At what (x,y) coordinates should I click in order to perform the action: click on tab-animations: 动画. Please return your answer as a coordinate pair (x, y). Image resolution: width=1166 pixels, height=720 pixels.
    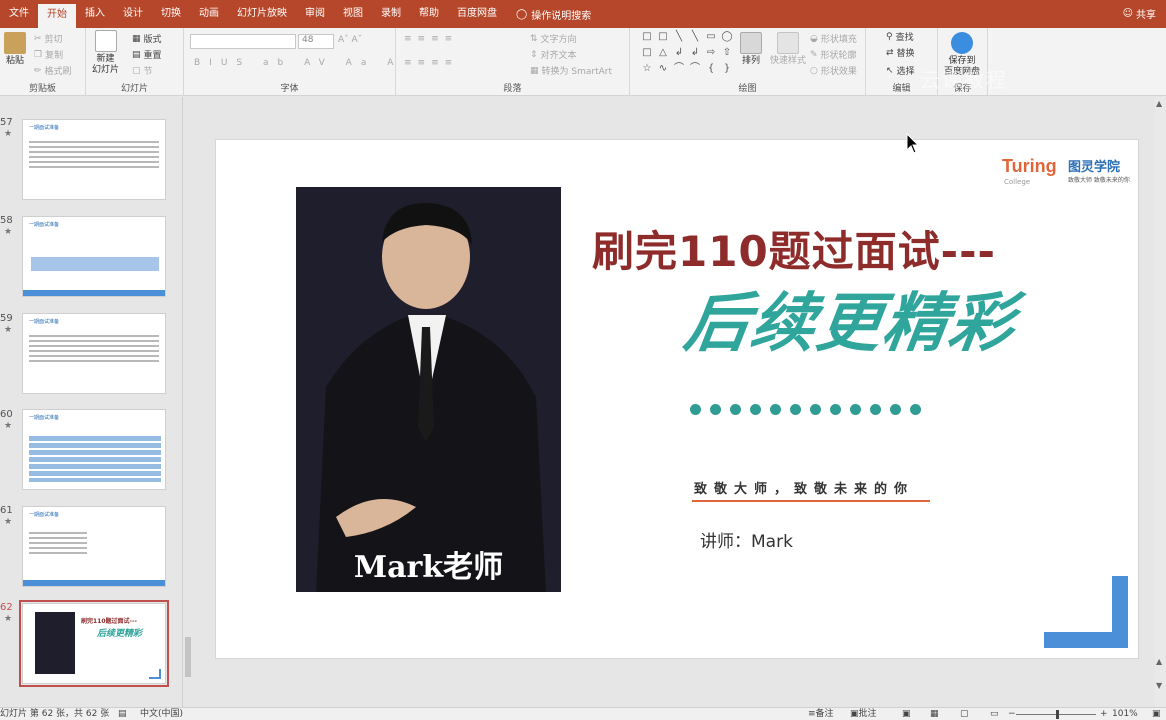
    Looking at the image, I should click on (209, 14).